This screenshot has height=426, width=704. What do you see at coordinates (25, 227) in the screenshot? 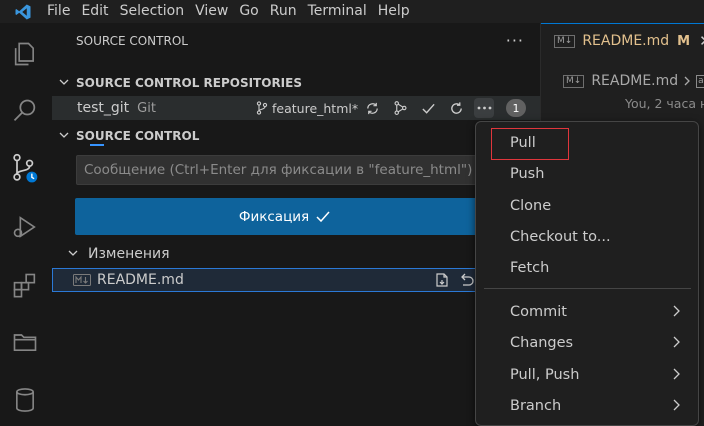
I see `run-debug-icon` at bounding box center [25, 227].